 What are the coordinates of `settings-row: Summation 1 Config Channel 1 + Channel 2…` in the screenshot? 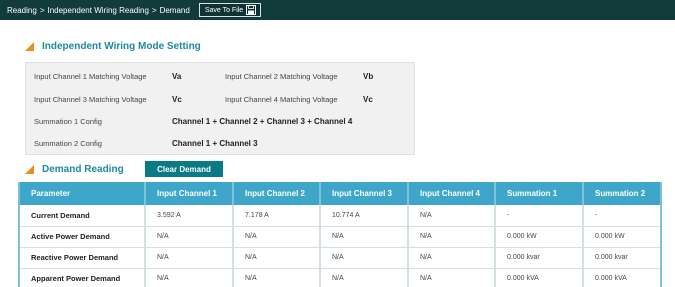 It's located at (221, 121).